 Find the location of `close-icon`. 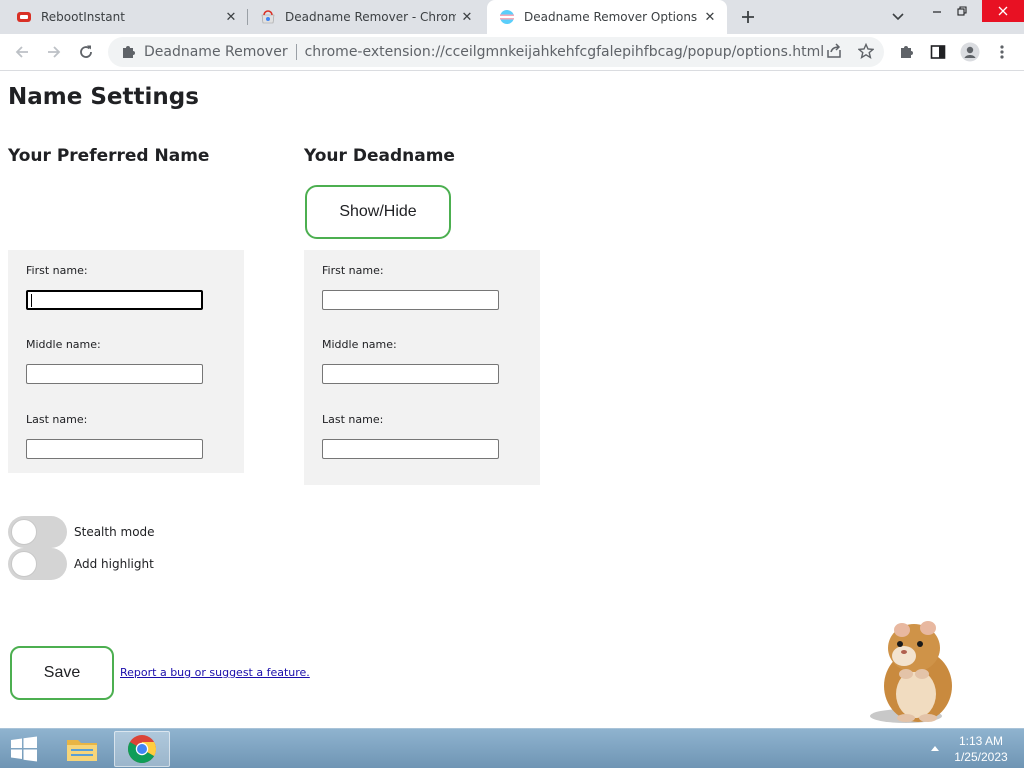

close-icon is located at coordinates (1003, 11).